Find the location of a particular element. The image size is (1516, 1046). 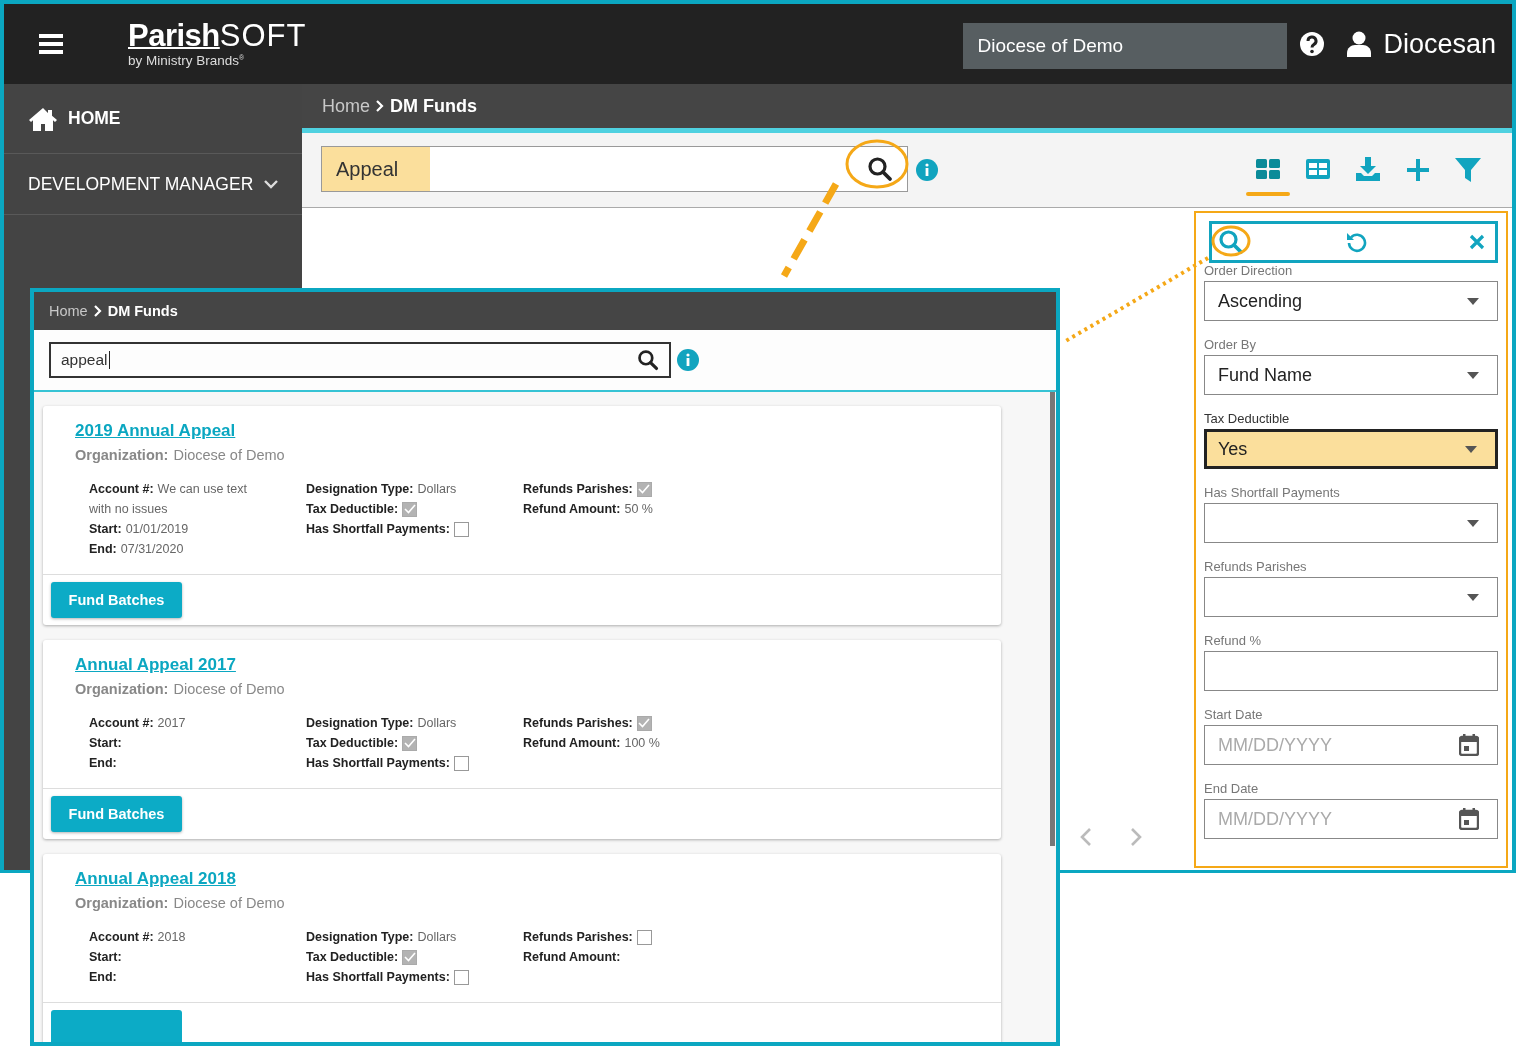

field-text: Account #: 2018 is located at coordinates (137, 937).